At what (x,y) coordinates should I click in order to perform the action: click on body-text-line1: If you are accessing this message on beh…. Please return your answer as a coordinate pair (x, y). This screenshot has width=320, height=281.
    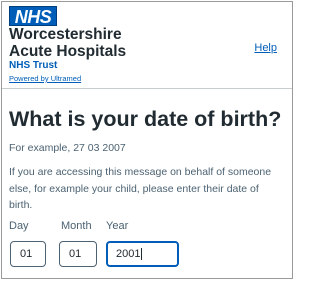
    Looking at the image, I should click on (140, 172).